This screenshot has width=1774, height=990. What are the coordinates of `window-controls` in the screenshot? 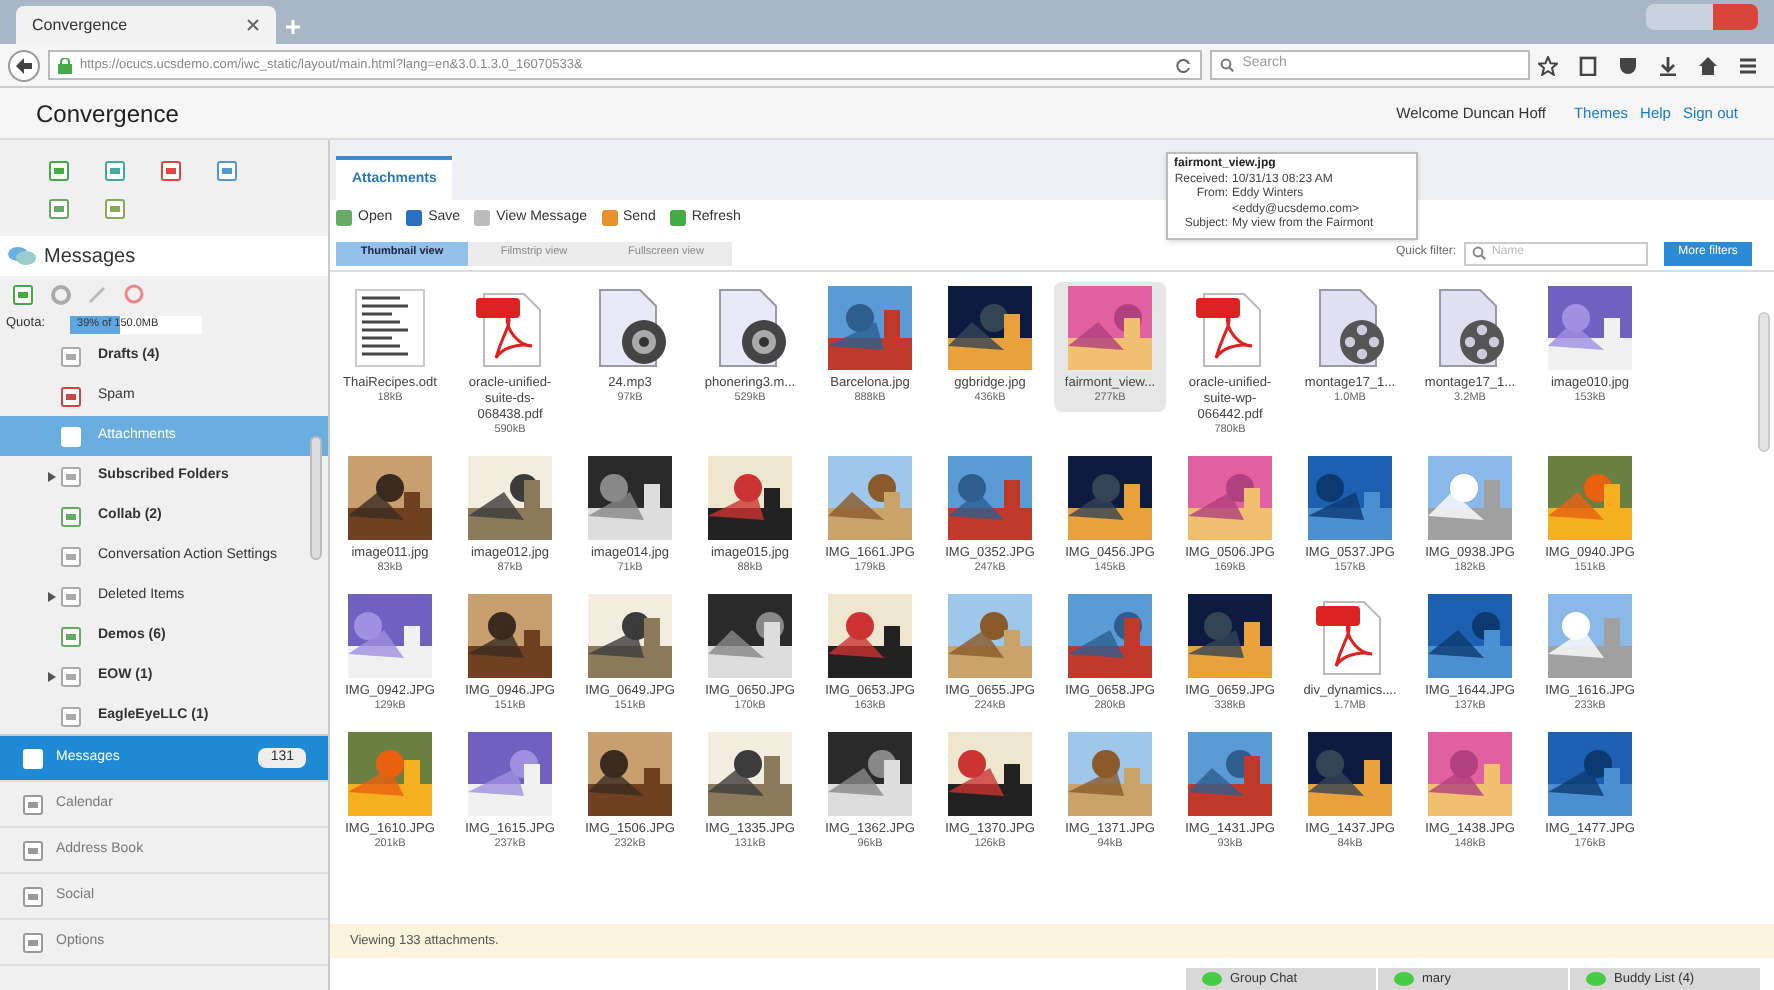 It's located at (1702, 17).